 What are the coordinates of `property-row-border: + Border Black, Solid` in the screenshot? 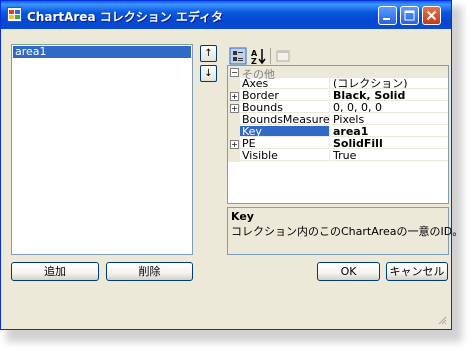 It's located at (338, 96).